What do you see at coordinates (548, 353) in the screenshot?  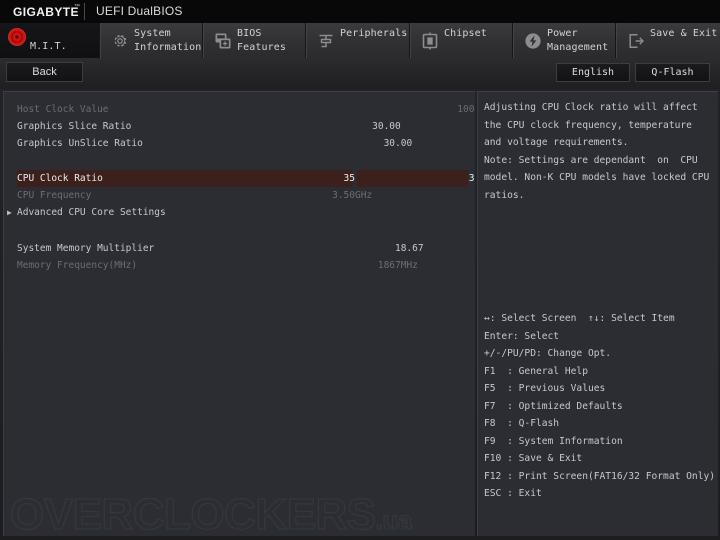 I see `key-legend-line: +/-/PU/PD: Change Opt.` at bounding box center [548, 353].